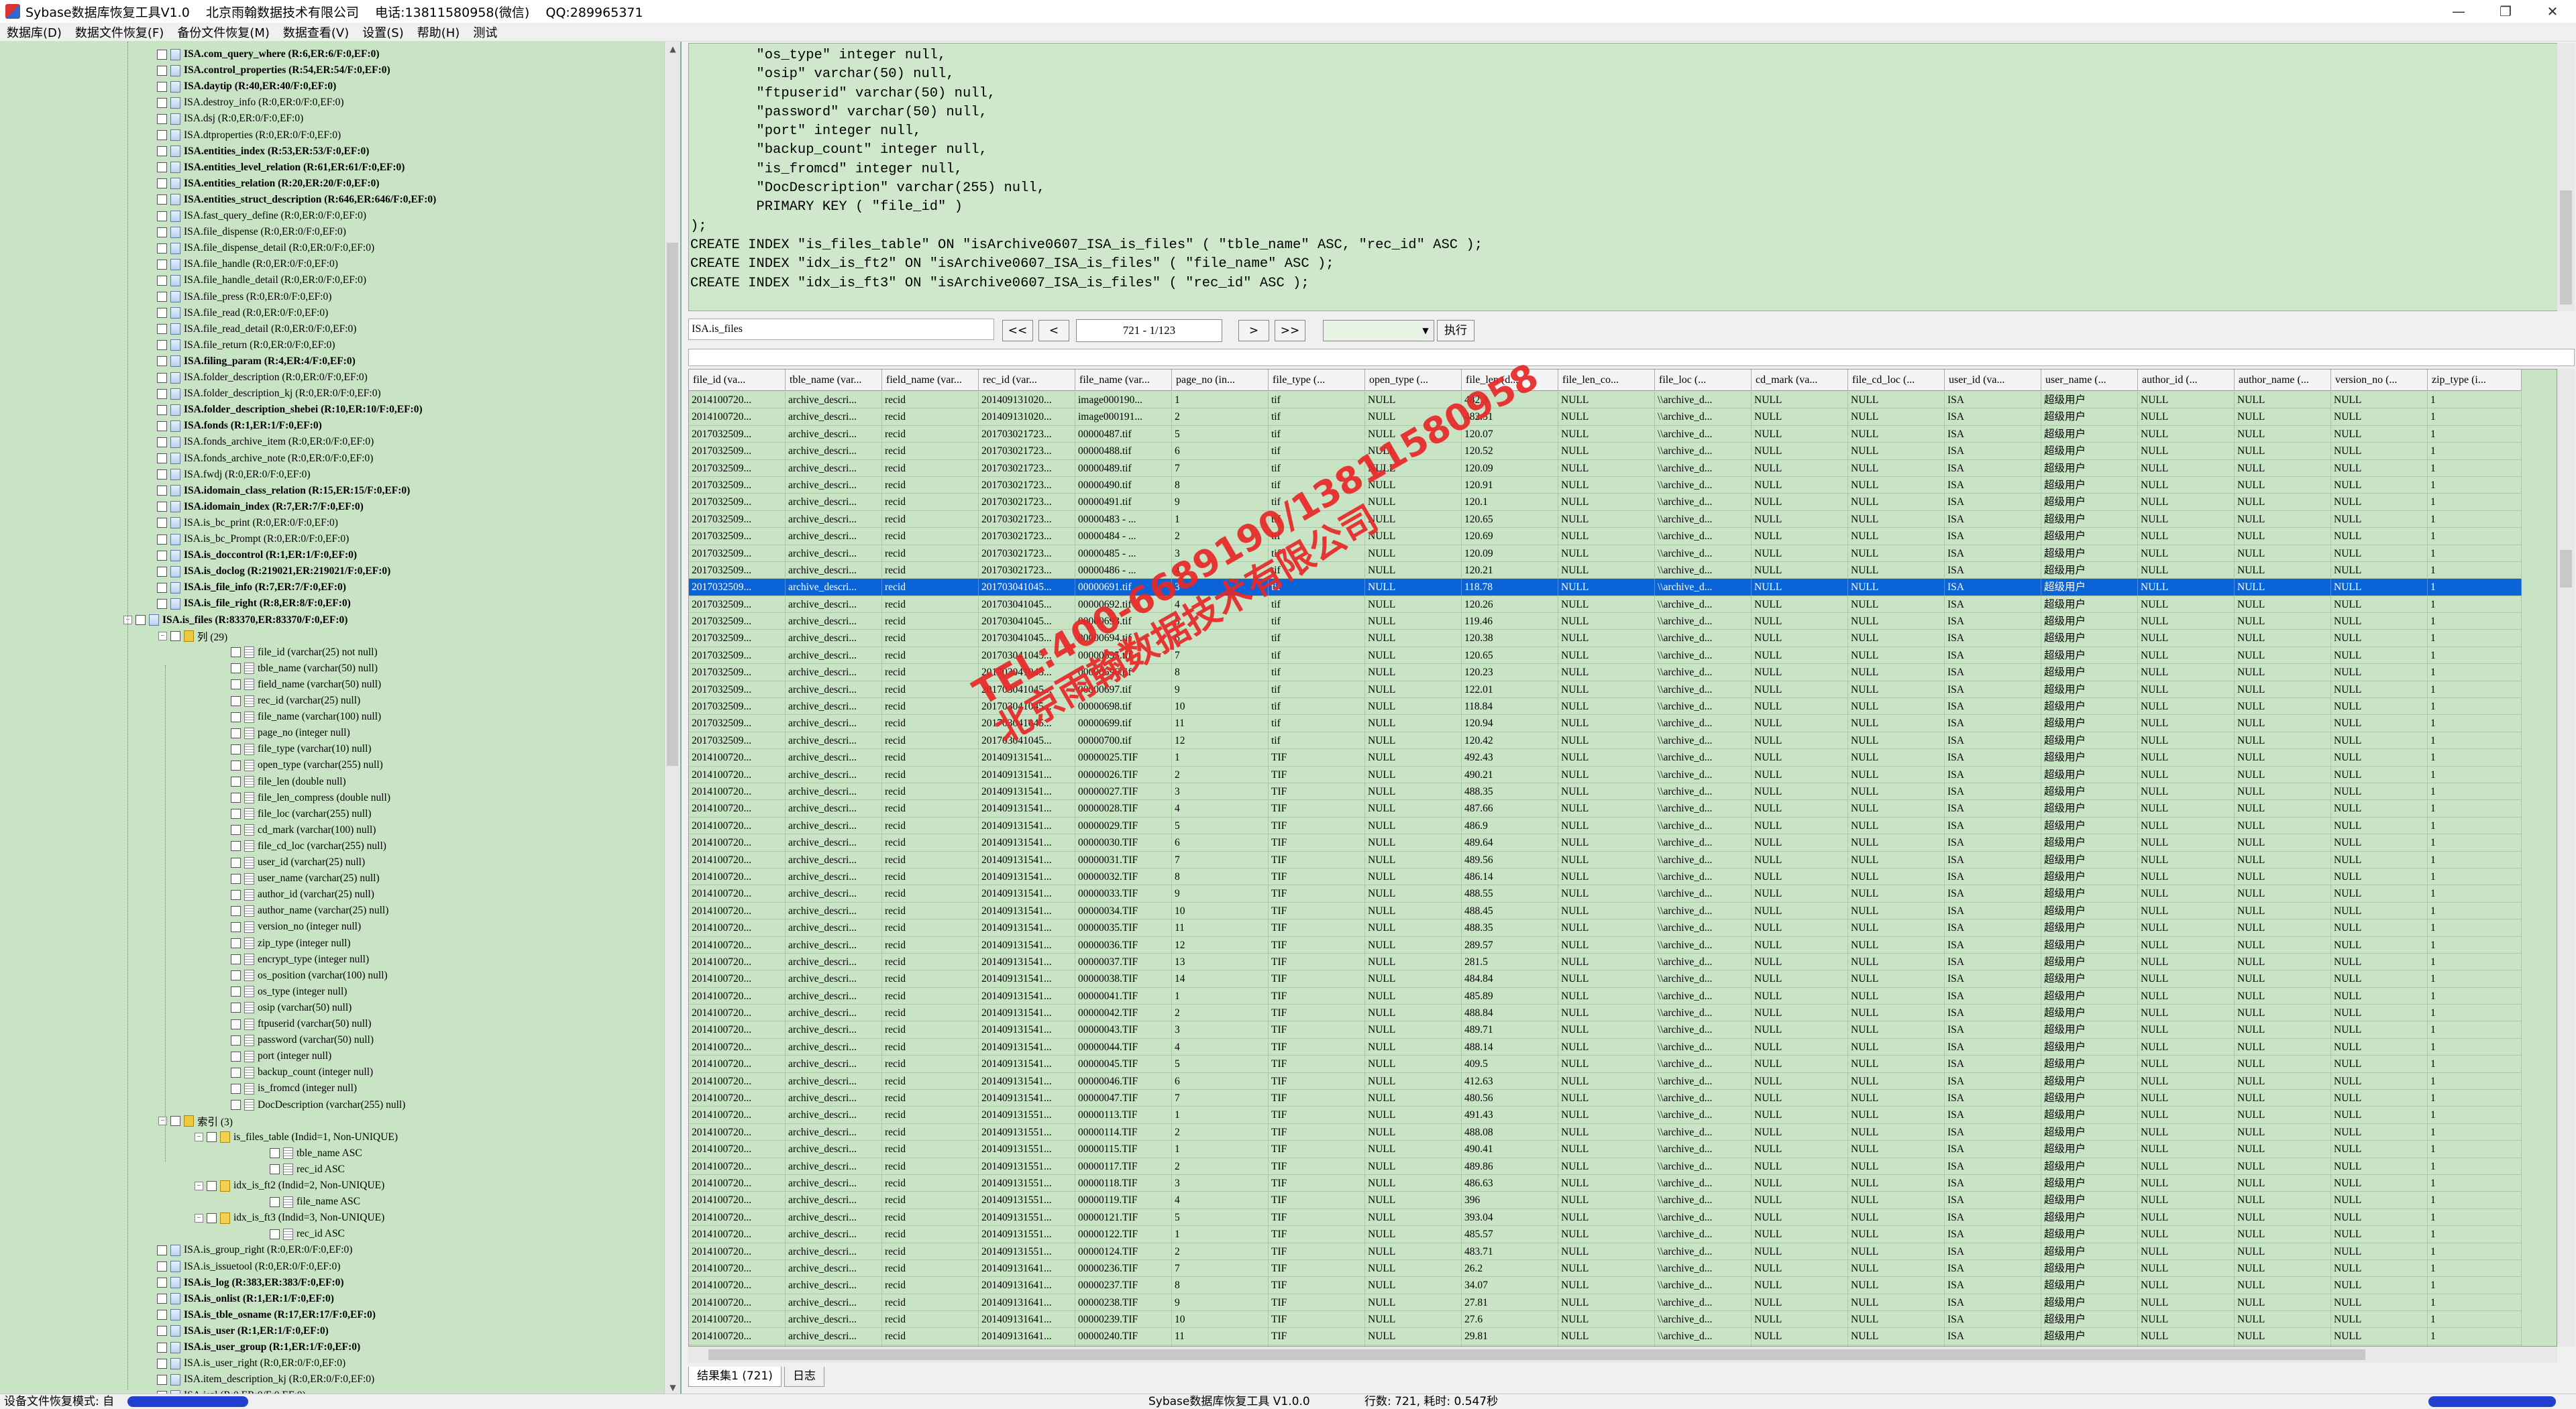 This screenshot has width=2576, height=1409. What do you see at coordinates (1510, 587) in the screenshot?
I see `table-cell: 118.78` at bounding box center [1510, 587].